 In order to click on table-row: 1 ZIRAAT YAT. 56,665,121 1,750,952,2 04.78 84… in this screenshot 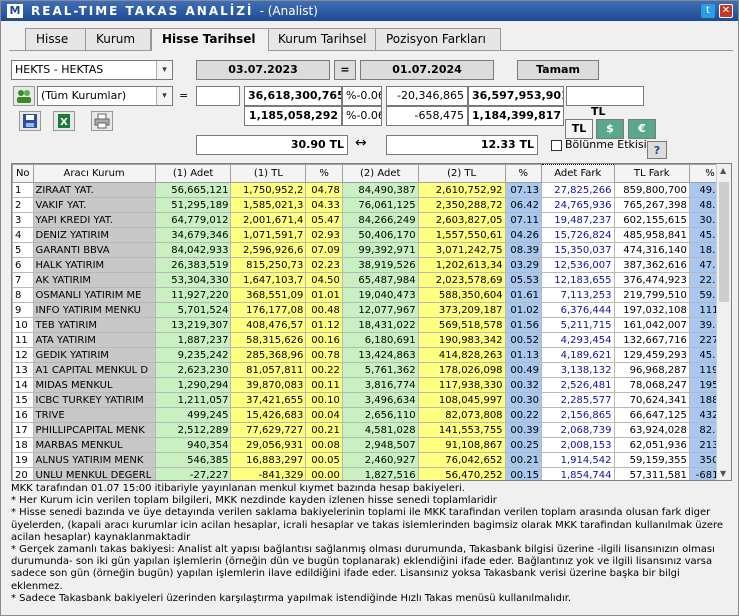, I will do `click(371, 190)`.